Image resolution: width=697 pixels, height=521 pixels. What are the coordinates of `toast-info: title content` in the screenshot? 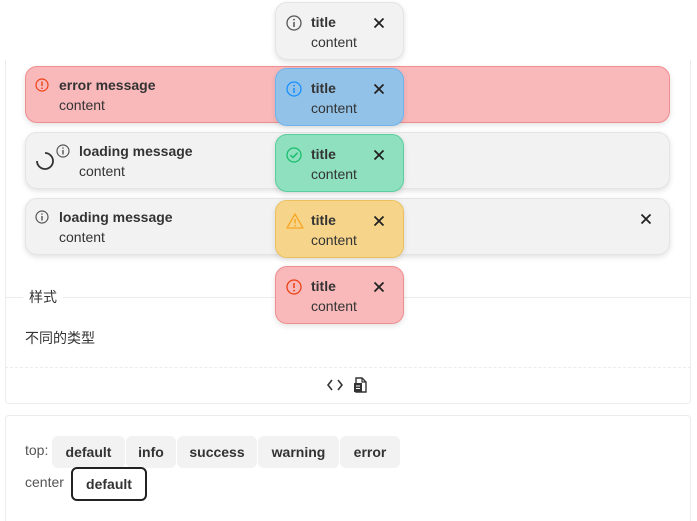 It's located at (339, 97).